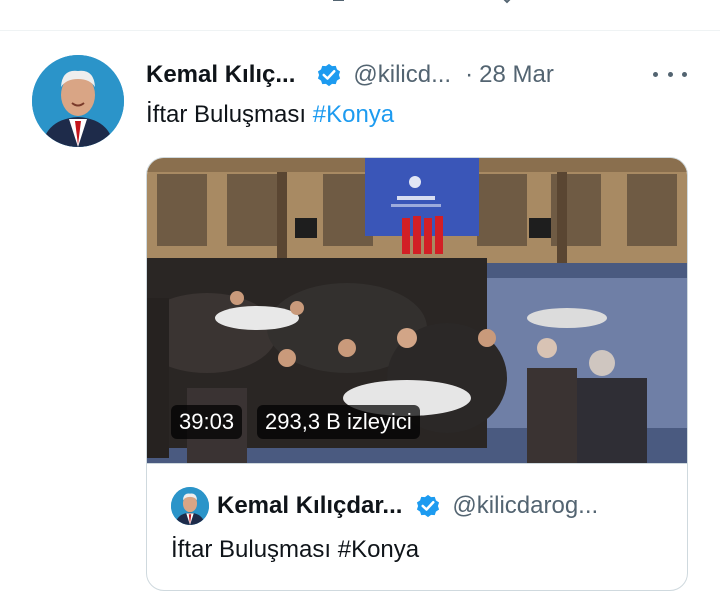 This screenshot has height=600, width=720. What do you see at coordinates (341, 4) in the screenshot?
I see `retweet-icon` at bounding box center [341, 4].